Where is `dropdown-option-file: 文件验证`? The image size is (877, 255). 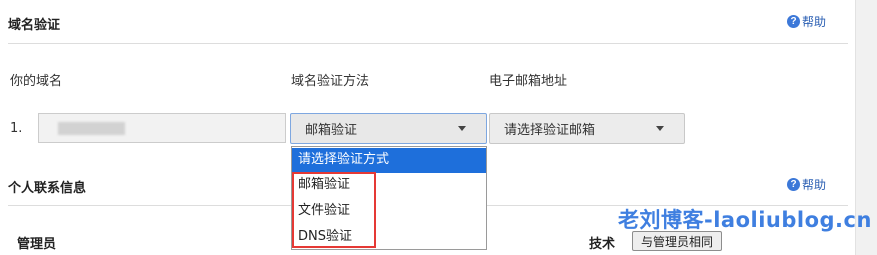 dropdown-option-file: 文件验证 is located at coordinates (389, 211).